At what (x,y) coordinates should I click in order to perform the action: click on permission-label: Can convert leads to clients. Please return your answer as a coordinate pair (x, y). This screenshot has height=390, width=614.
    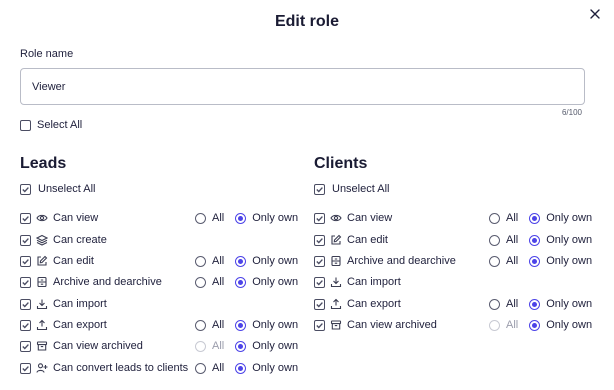
    Looking at the image, I should click on (121, 368).